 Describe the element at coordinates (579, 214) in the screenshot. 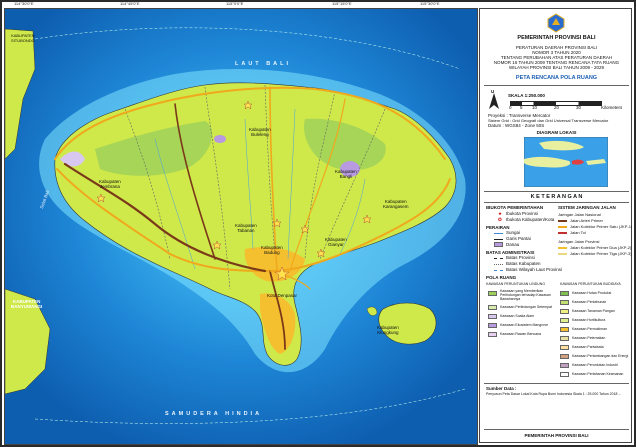

I see `jaringan-item: Jaringan Jalan Nasional` at that location.